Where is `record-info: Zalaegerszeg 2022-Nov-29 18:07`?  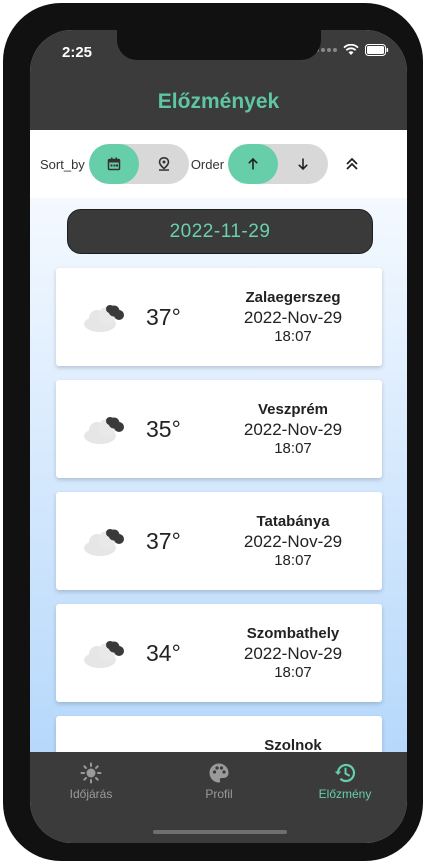
record-info: Zalaegerszeg 2022-Nov-29 18:07 is located at coordinates (293, 317).